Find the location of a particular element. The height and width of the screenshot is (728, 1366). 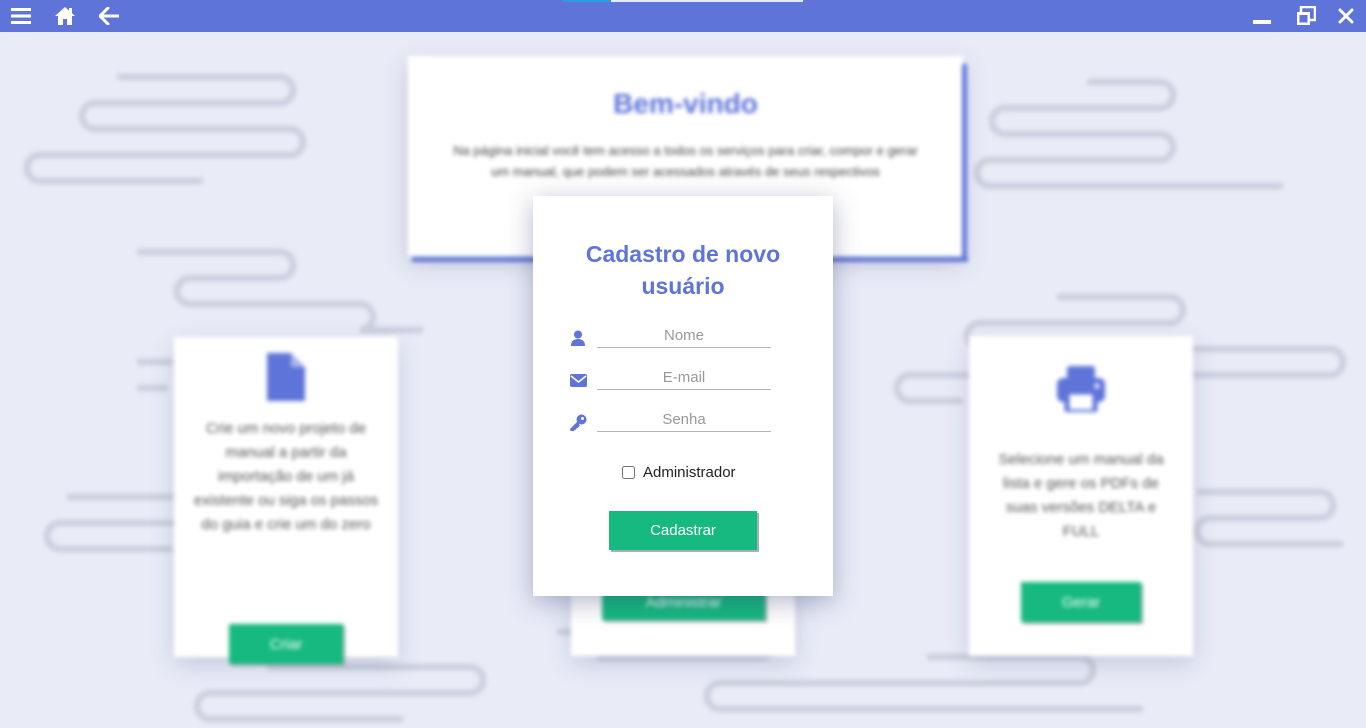

password-input is located at coordinates (684, 420).